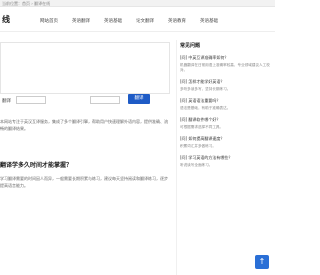 This screenshot has height=275, width=320. What do you see at coordinates (85, 164) in the screenshot?
I see `faq-title: 翻译学多久时间才能掌握？` at bounding box center [85, 164].